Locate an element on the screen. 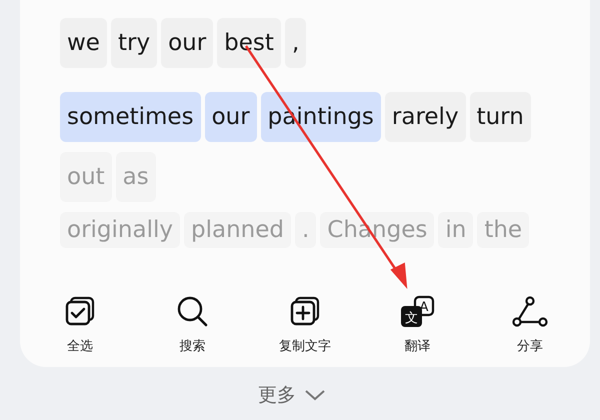 The height and width of the screenshot is (420, 600). word-chip: try is located at coordinates (134, 43).